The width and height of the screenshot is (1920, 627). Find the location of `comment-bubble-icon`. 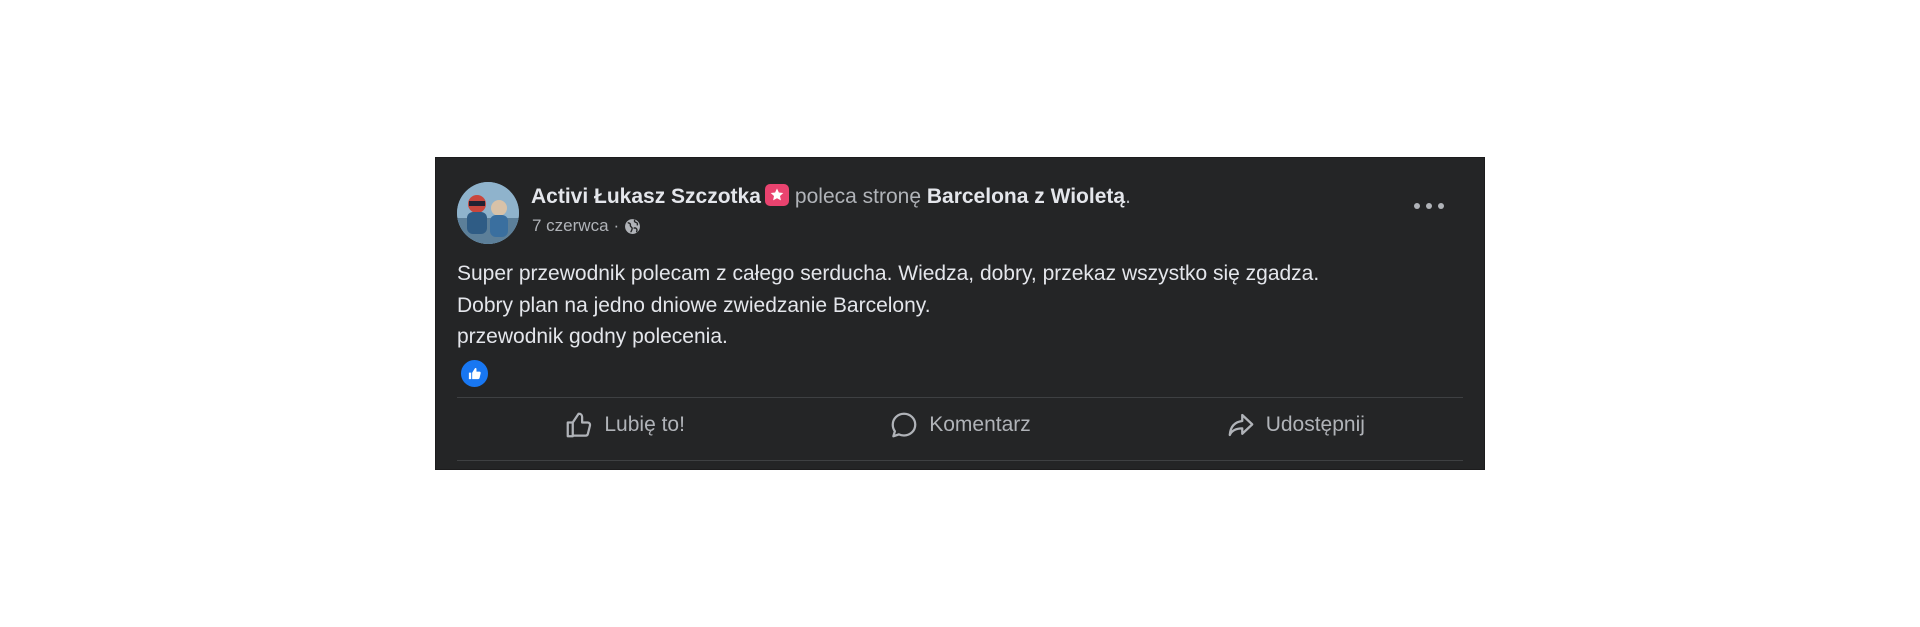

comment-bubble-icon is located at coordinates (904, 425).